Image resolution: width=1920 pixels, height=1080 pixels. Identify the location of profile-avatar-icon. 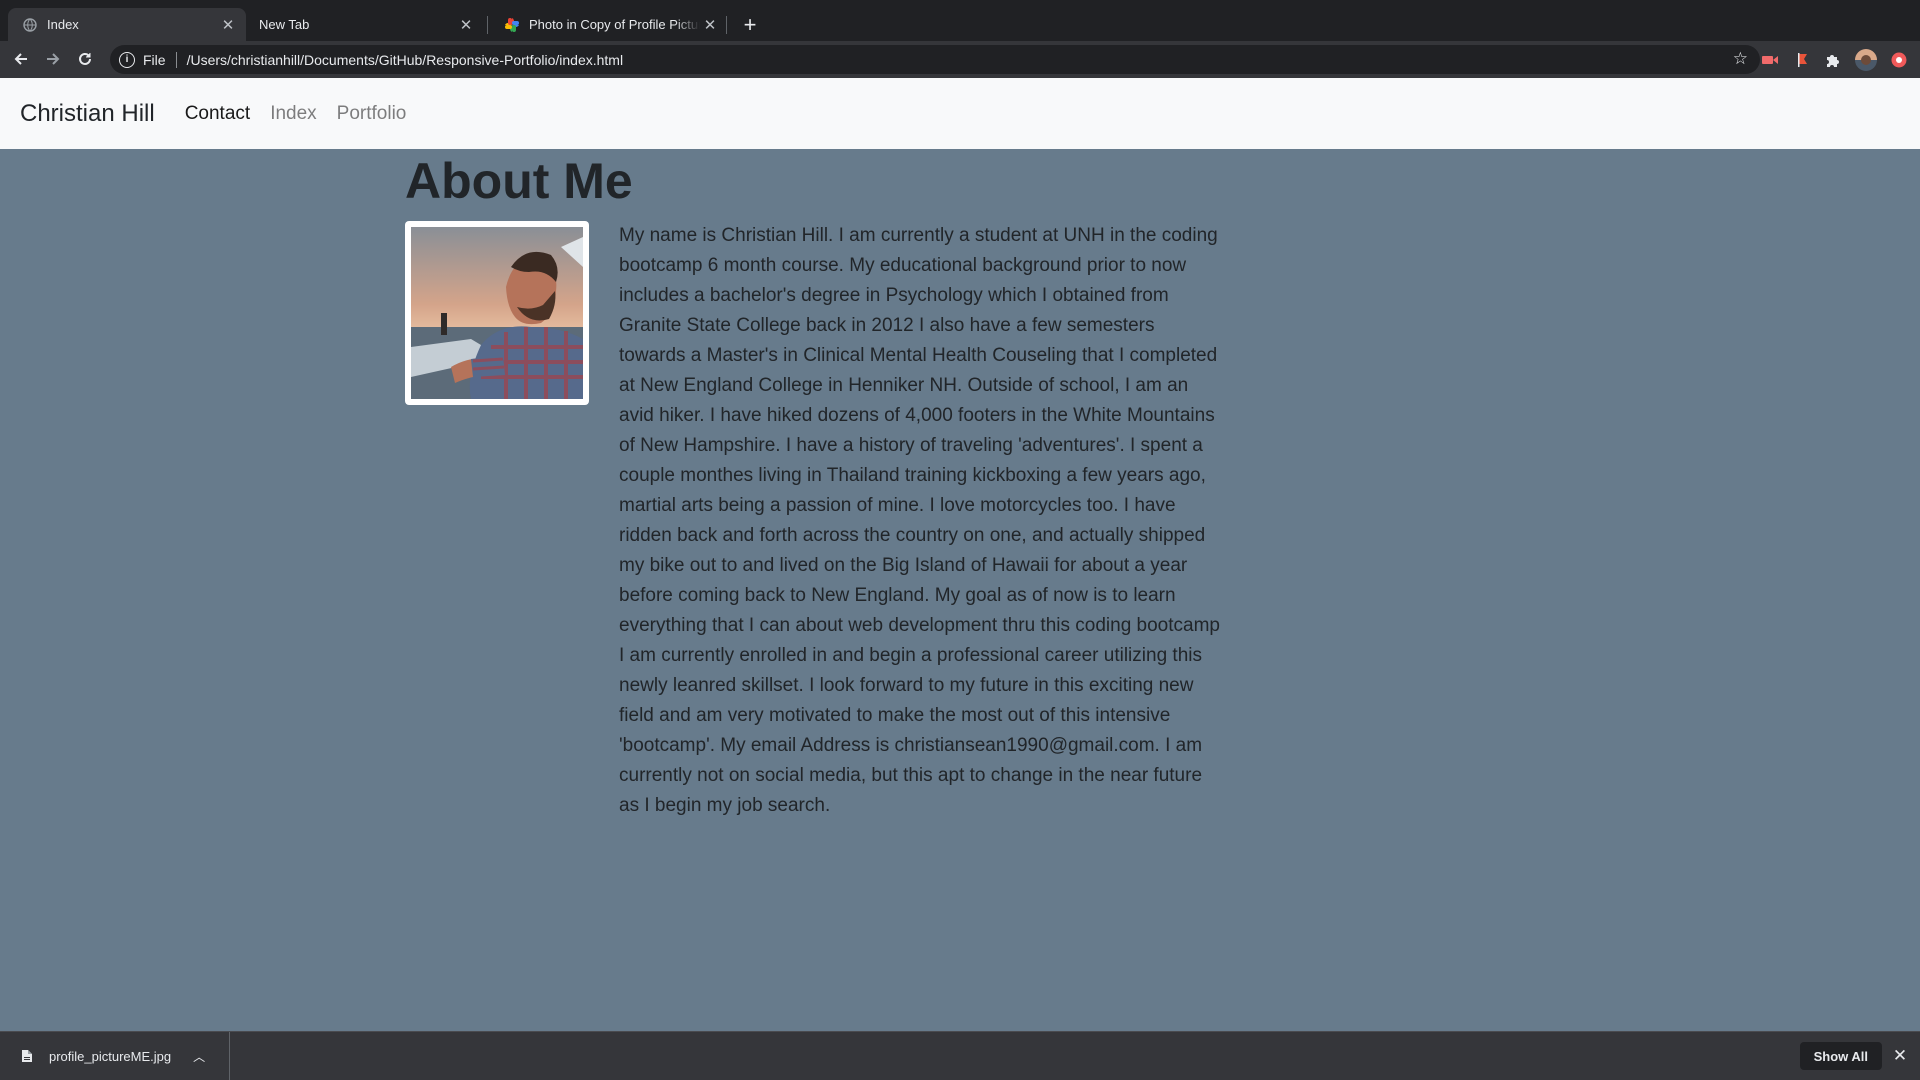
(1866, 60).